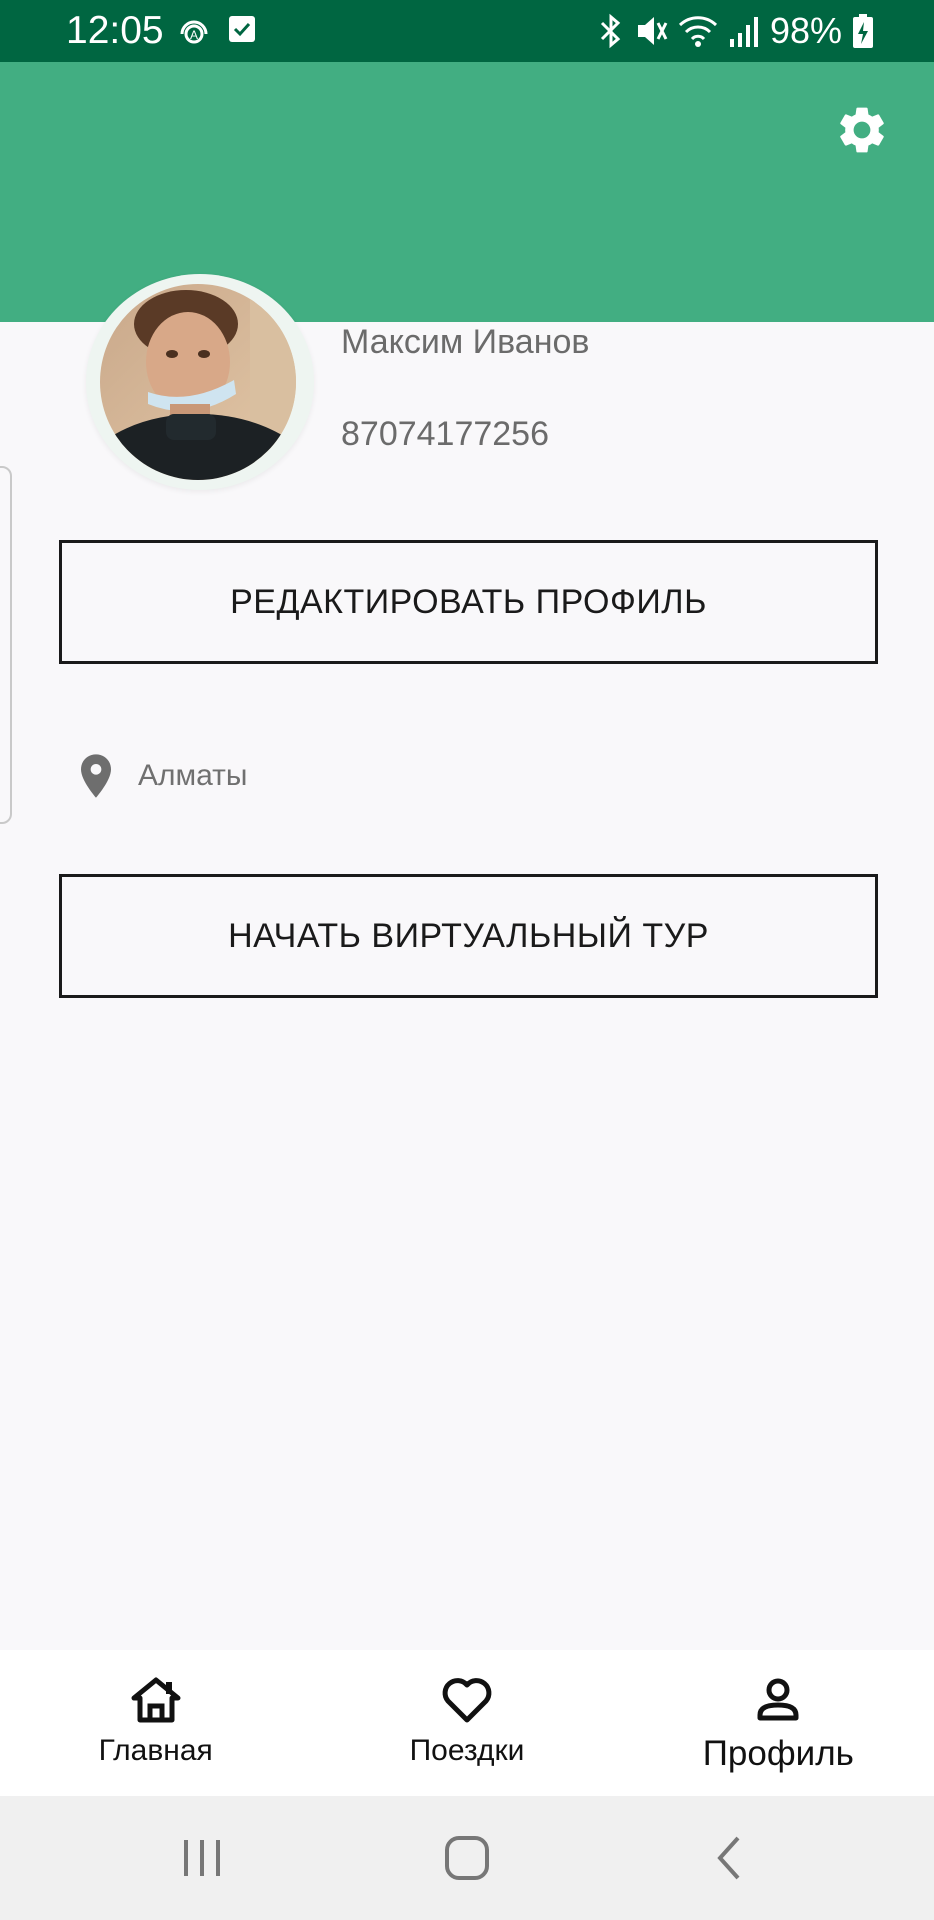  Describe the element at coordinates (194, 35) in the screenshot. I see `svg-text: A` at that location.